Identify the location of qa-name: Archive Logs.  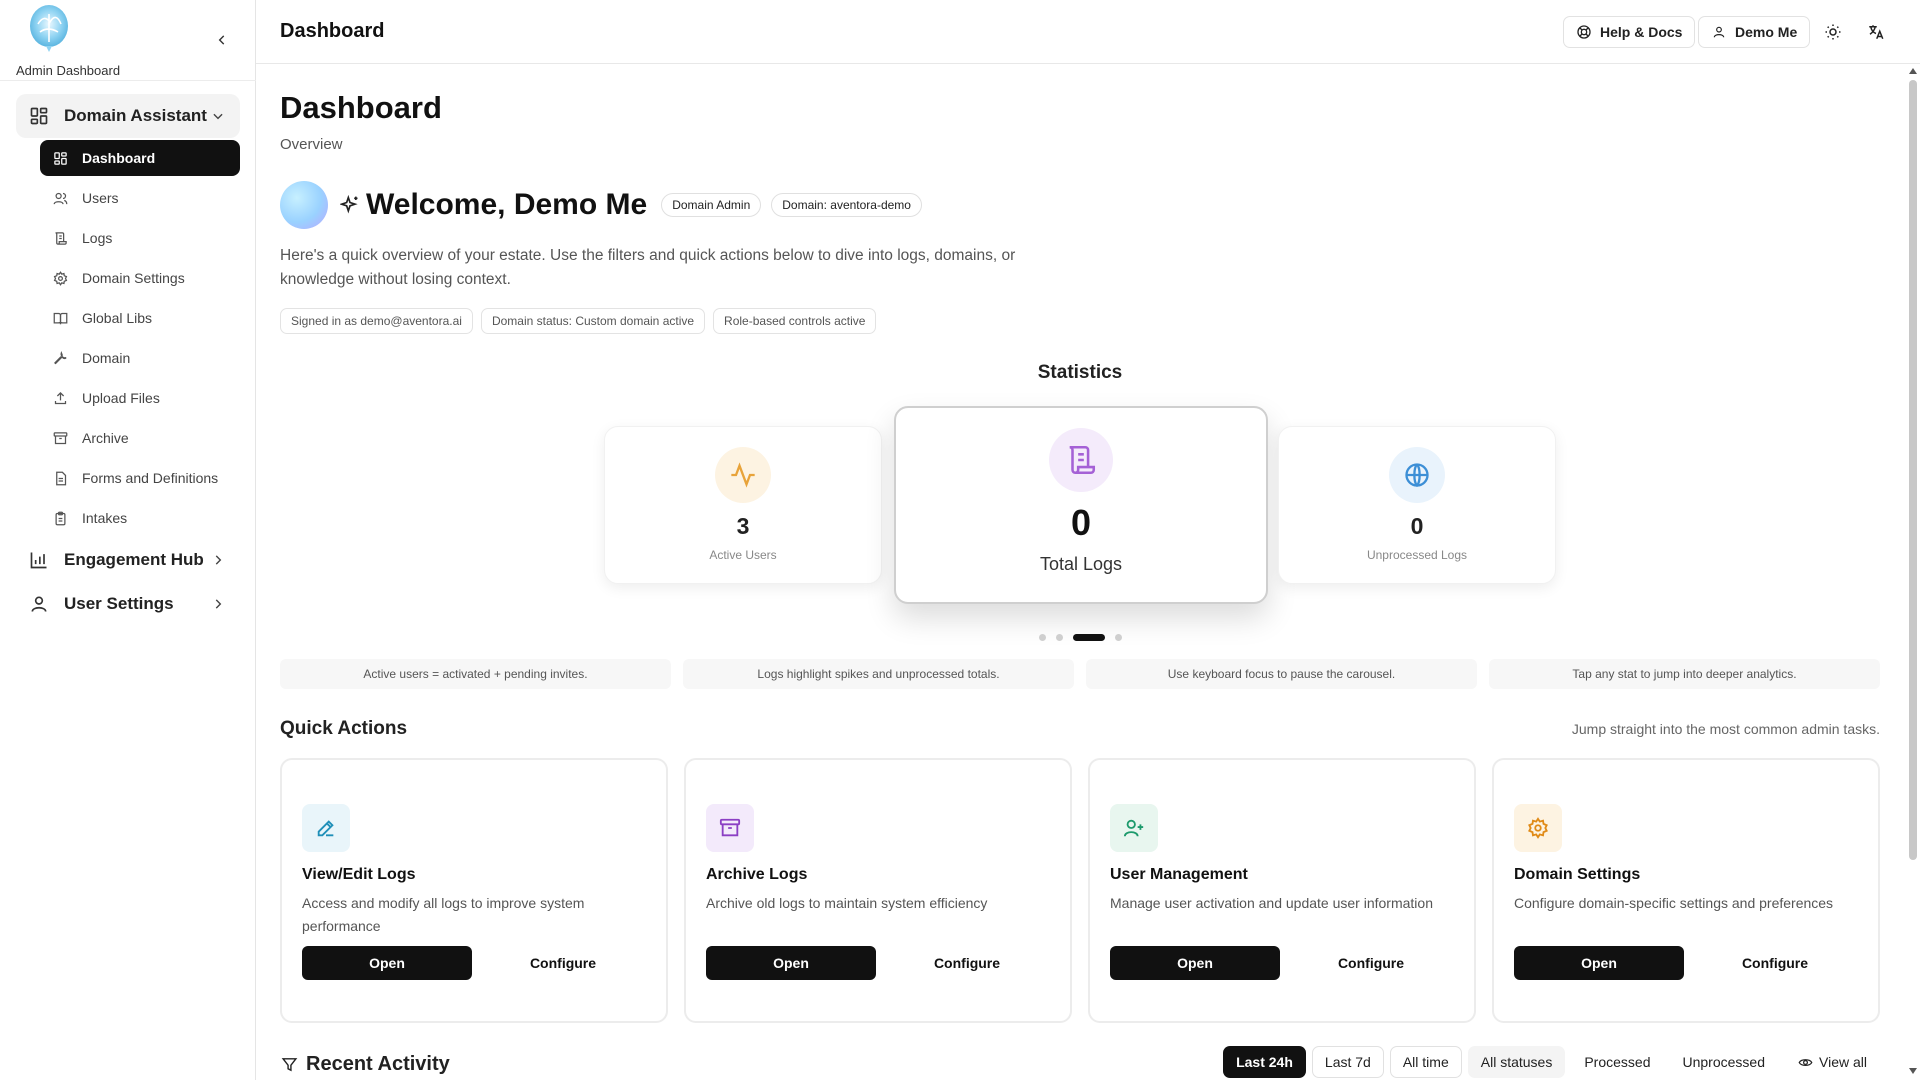
(757, 874).